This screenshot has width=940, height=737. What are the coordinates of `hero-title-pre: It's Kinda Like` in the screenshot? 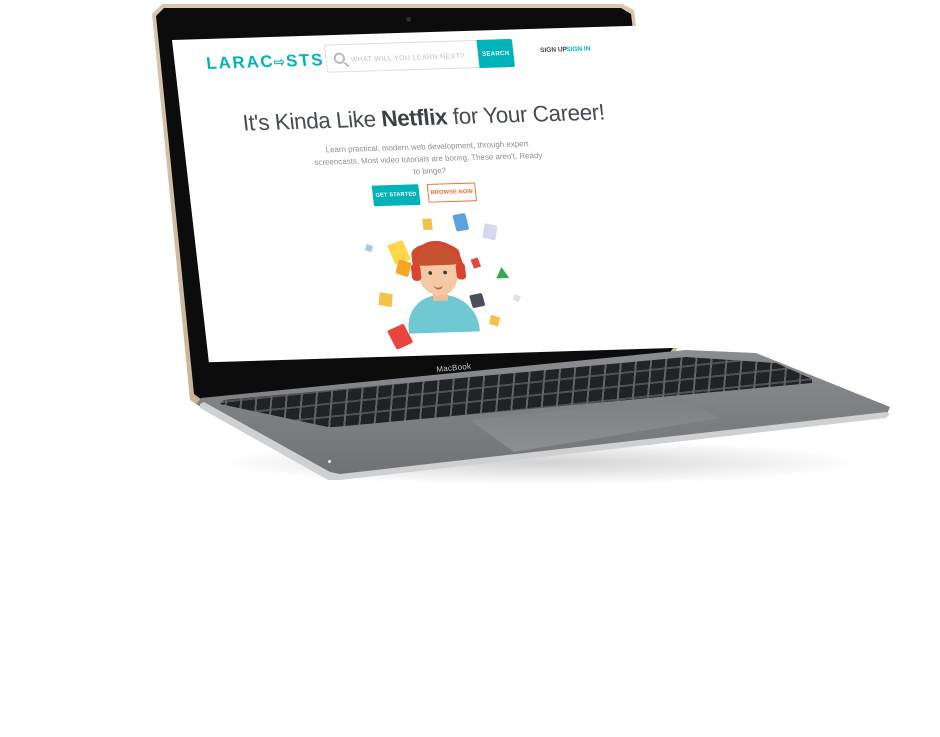 It's located at (312, 121).